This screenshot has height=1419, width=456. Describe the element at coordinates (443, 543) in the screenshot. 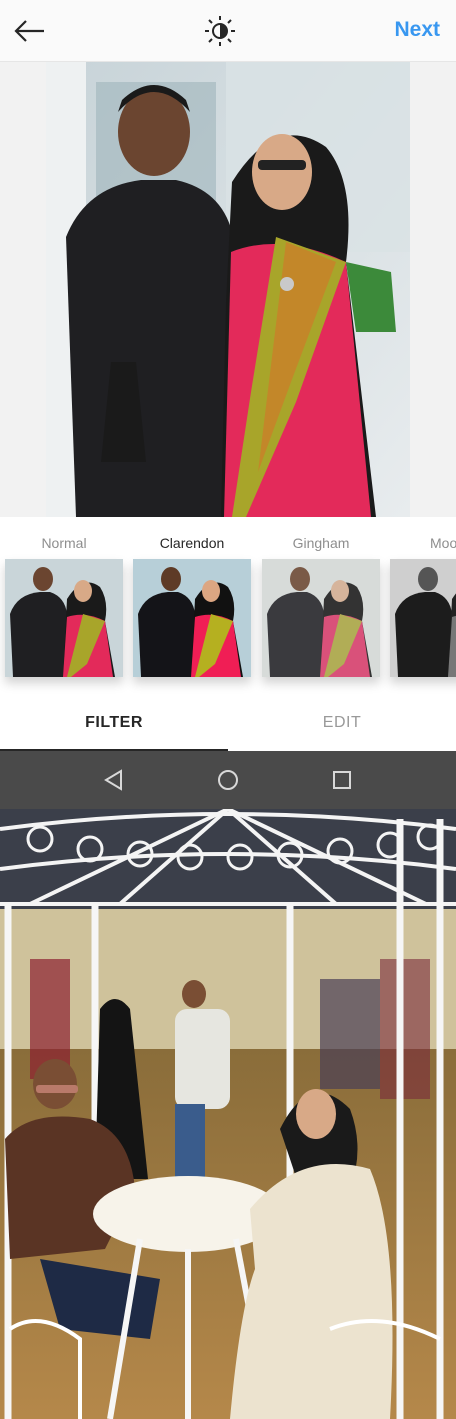

I see `filter-label: Moon` at that location.